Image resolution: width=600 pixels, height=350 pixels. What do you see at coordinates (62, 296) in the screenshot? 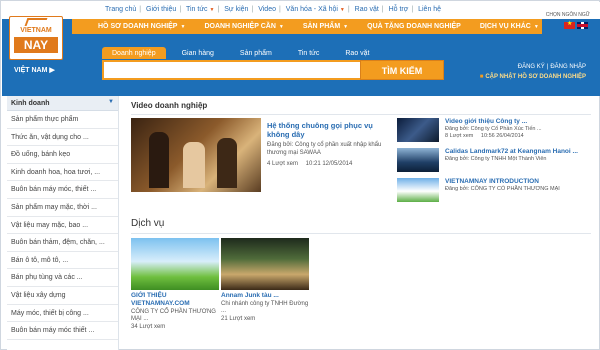
I see `sidebar-item: Vật liệu xây dựng` at bounding box center [62, 296].